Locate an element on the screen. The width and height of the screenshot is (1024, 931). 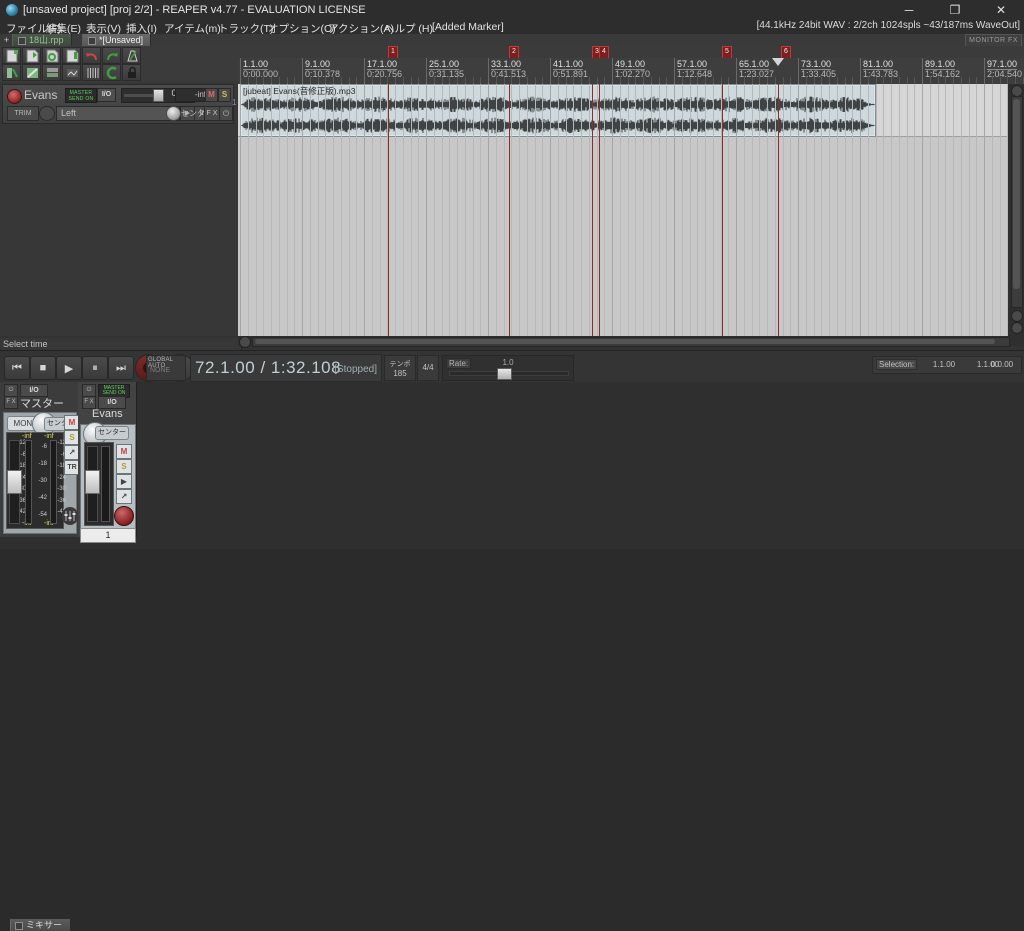
save-as-icon is located at coordinates (71, 55).